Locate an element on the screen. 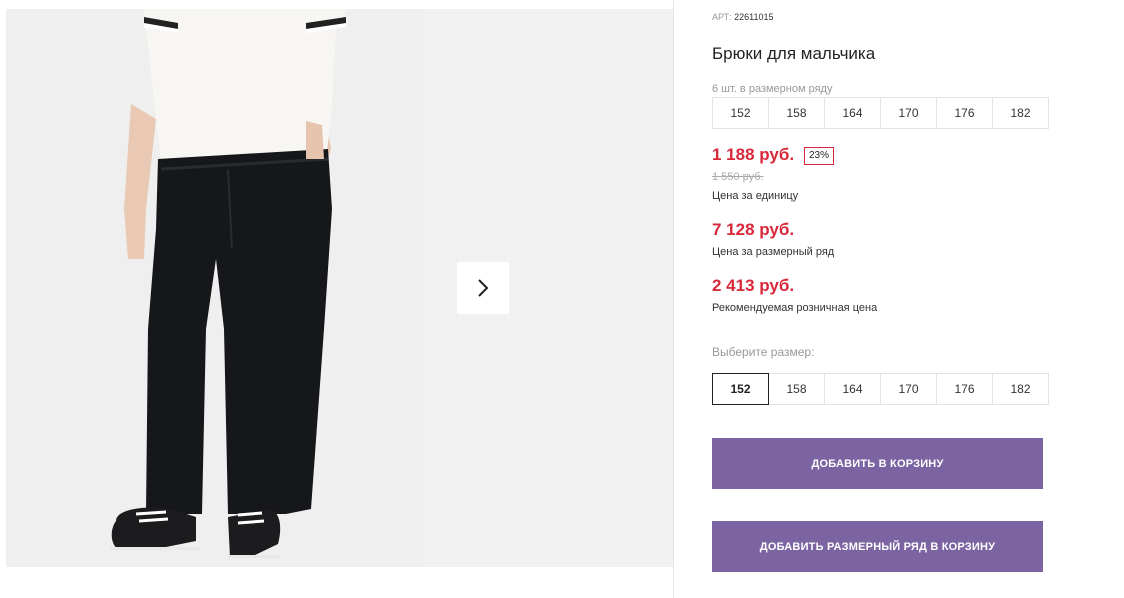 The height and width of the screenshot is (598, 1124). size-range-cell: 152 is located at coordinates (740, 113).